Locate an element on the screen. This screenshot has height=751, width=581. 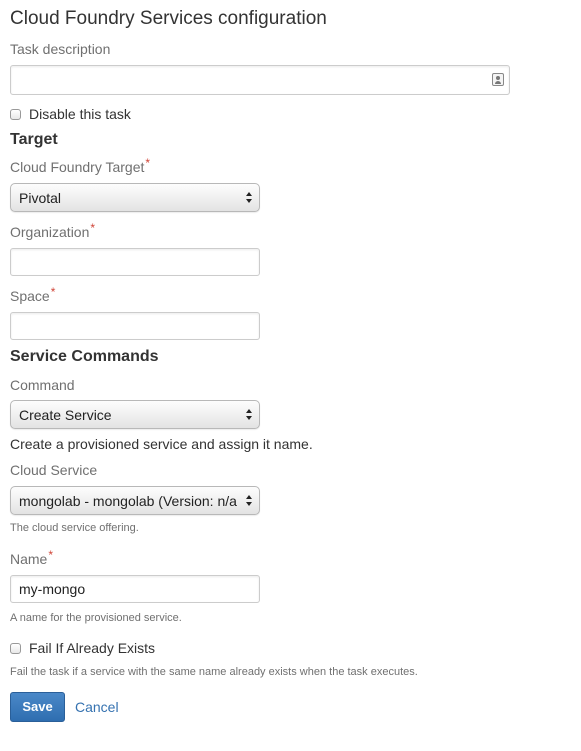
cf-target-label-text: Cloud Foundry Target is located at coordinates (77, 167).